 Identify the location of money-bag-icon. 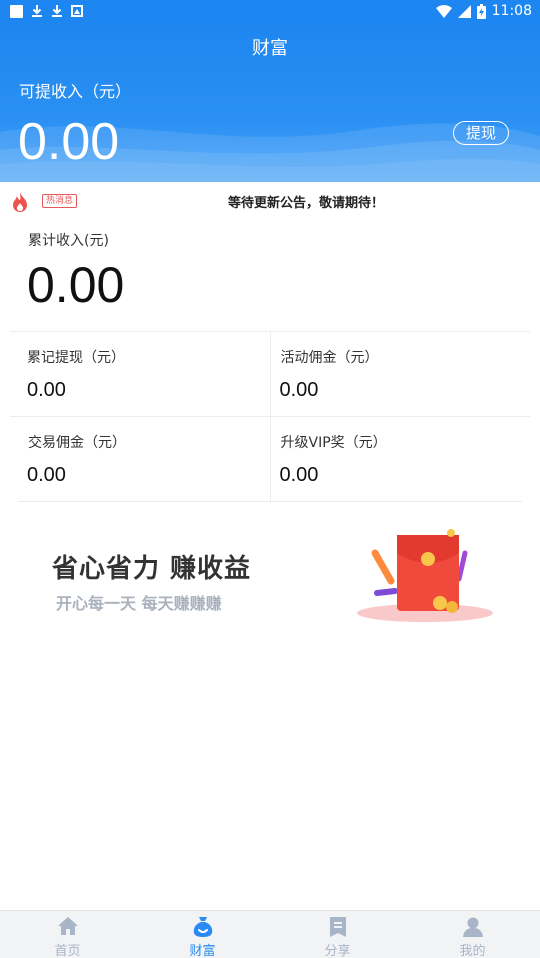
(202, 927).